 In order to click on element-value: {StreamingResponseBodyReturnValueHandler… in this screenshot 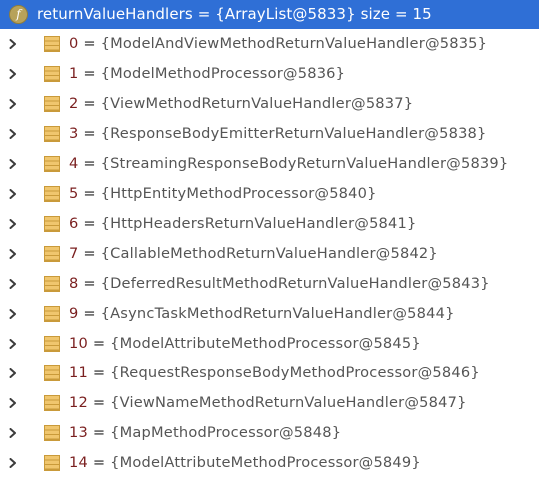, I will do `click(304, 163)`.